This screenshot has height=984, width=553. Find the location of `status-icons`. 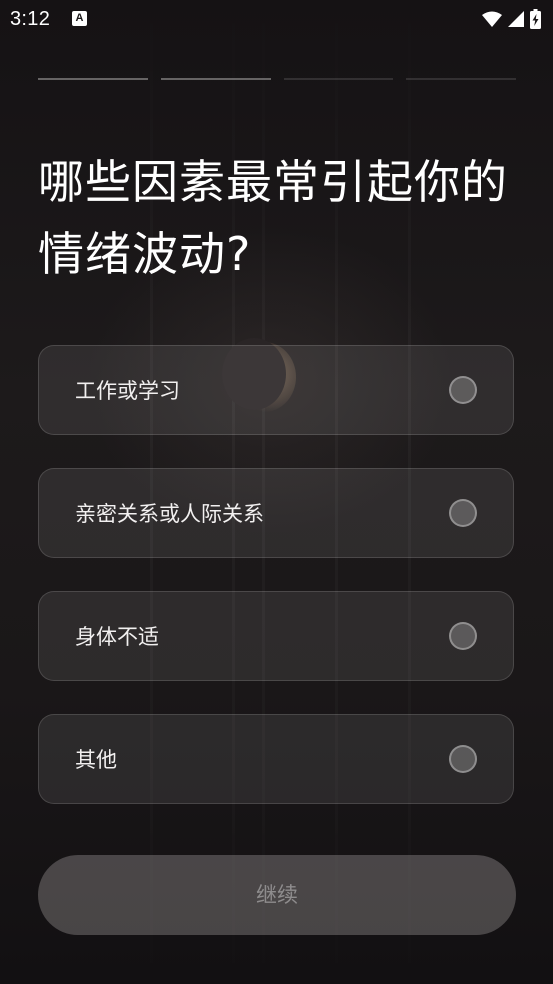

status-icons is located at coordinates (511, 19).